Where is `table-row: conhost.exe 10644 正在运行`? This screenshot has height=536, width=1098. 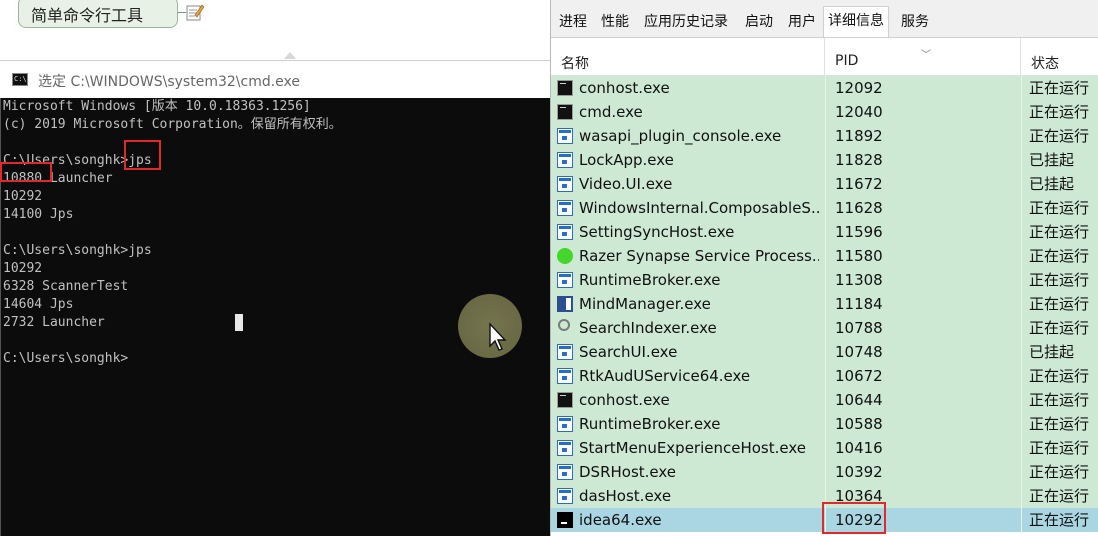 table-row: conhost.exe 10644 正在运行 is located at coordinates (824, 400).